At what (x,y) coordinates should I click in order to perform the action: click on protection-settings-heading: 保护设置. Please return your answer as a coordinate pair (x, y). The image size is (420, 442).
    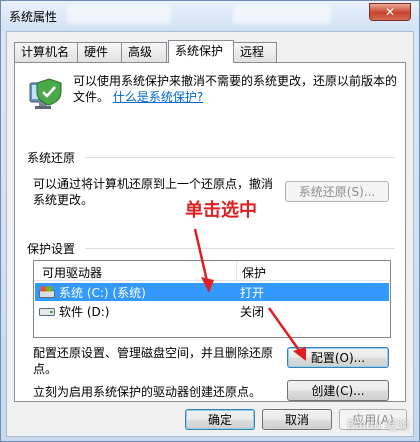
    Looking at the image, I should click on (53, 248).